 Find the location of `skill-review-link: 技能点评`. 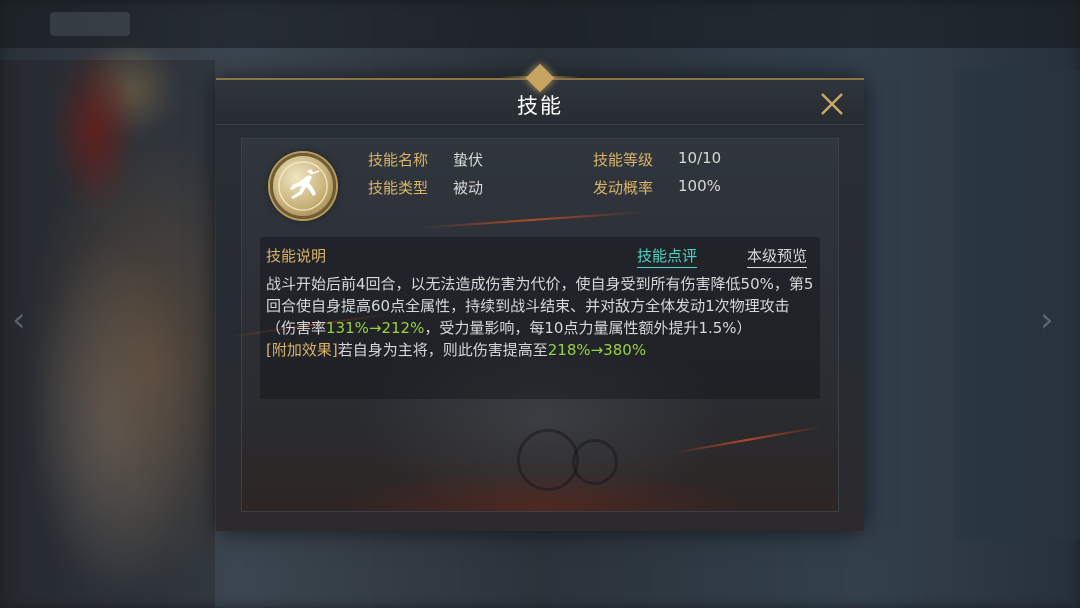

skill-review-link: 技能点评 is located at coordinates (667, 256).